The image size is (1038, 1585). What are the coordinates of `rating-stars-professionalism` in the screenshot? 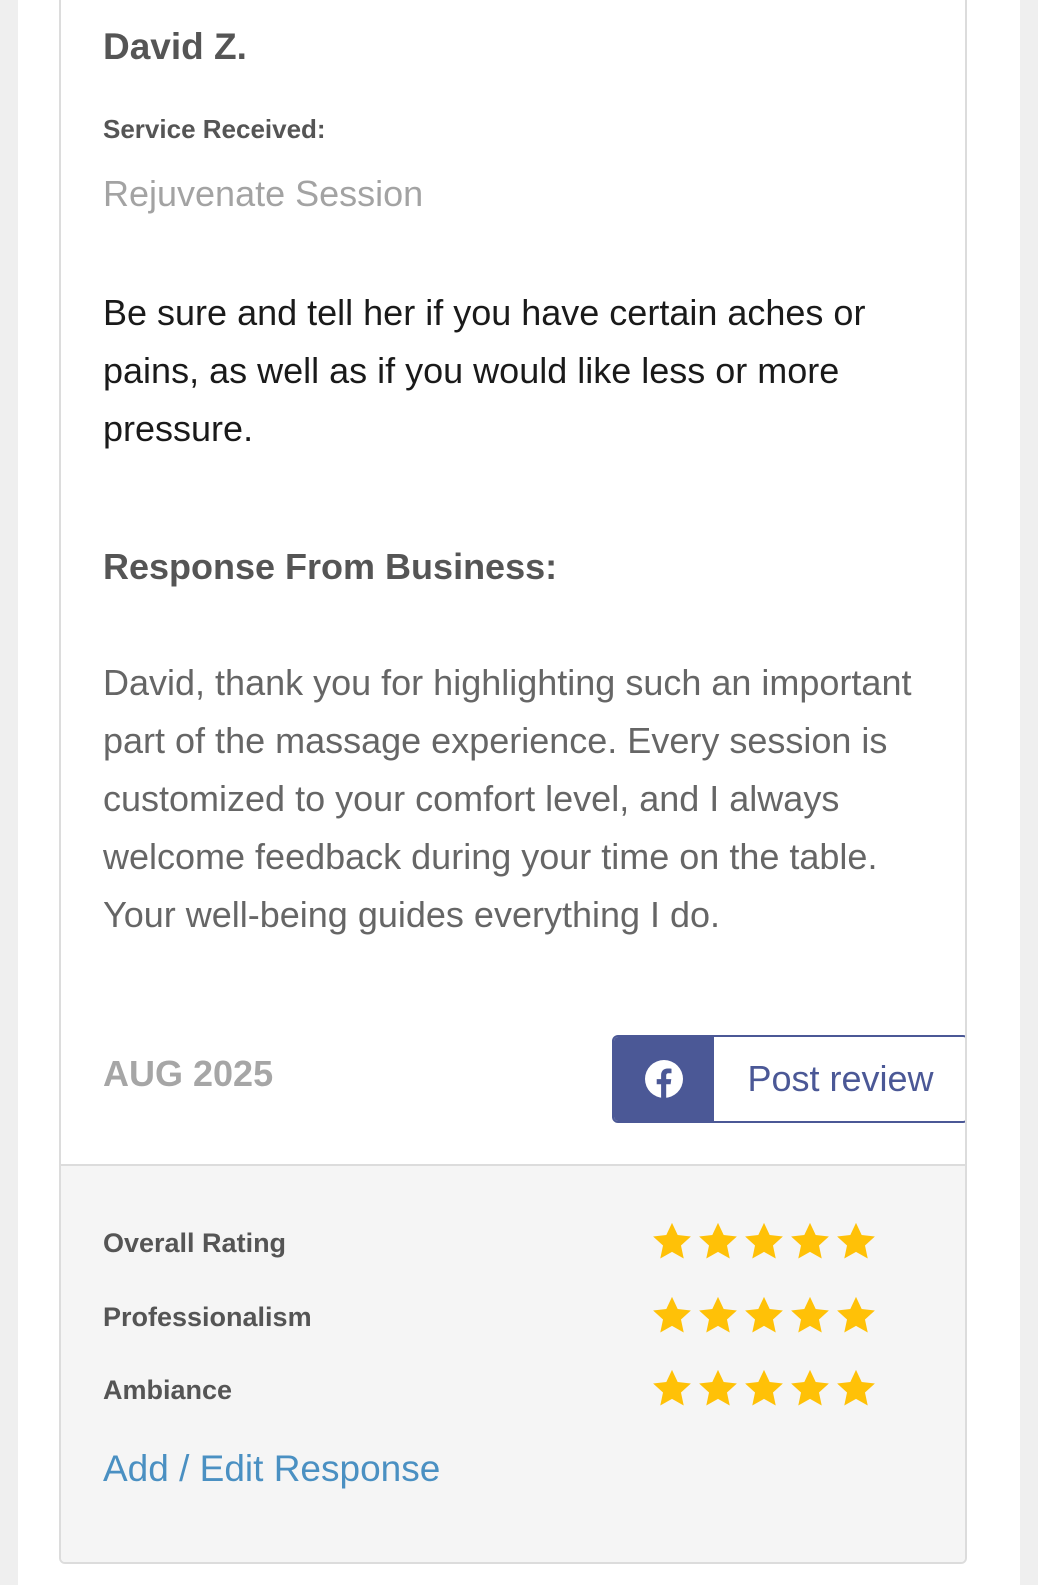 It's located at (764, 1316).